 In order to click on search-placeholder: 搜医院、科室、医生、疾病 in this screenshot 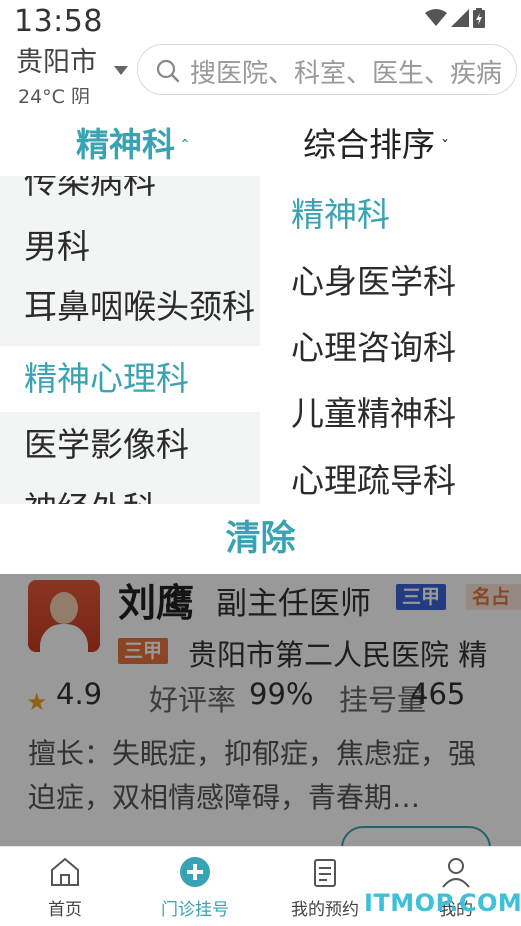, I will do `click(346, 74)`.